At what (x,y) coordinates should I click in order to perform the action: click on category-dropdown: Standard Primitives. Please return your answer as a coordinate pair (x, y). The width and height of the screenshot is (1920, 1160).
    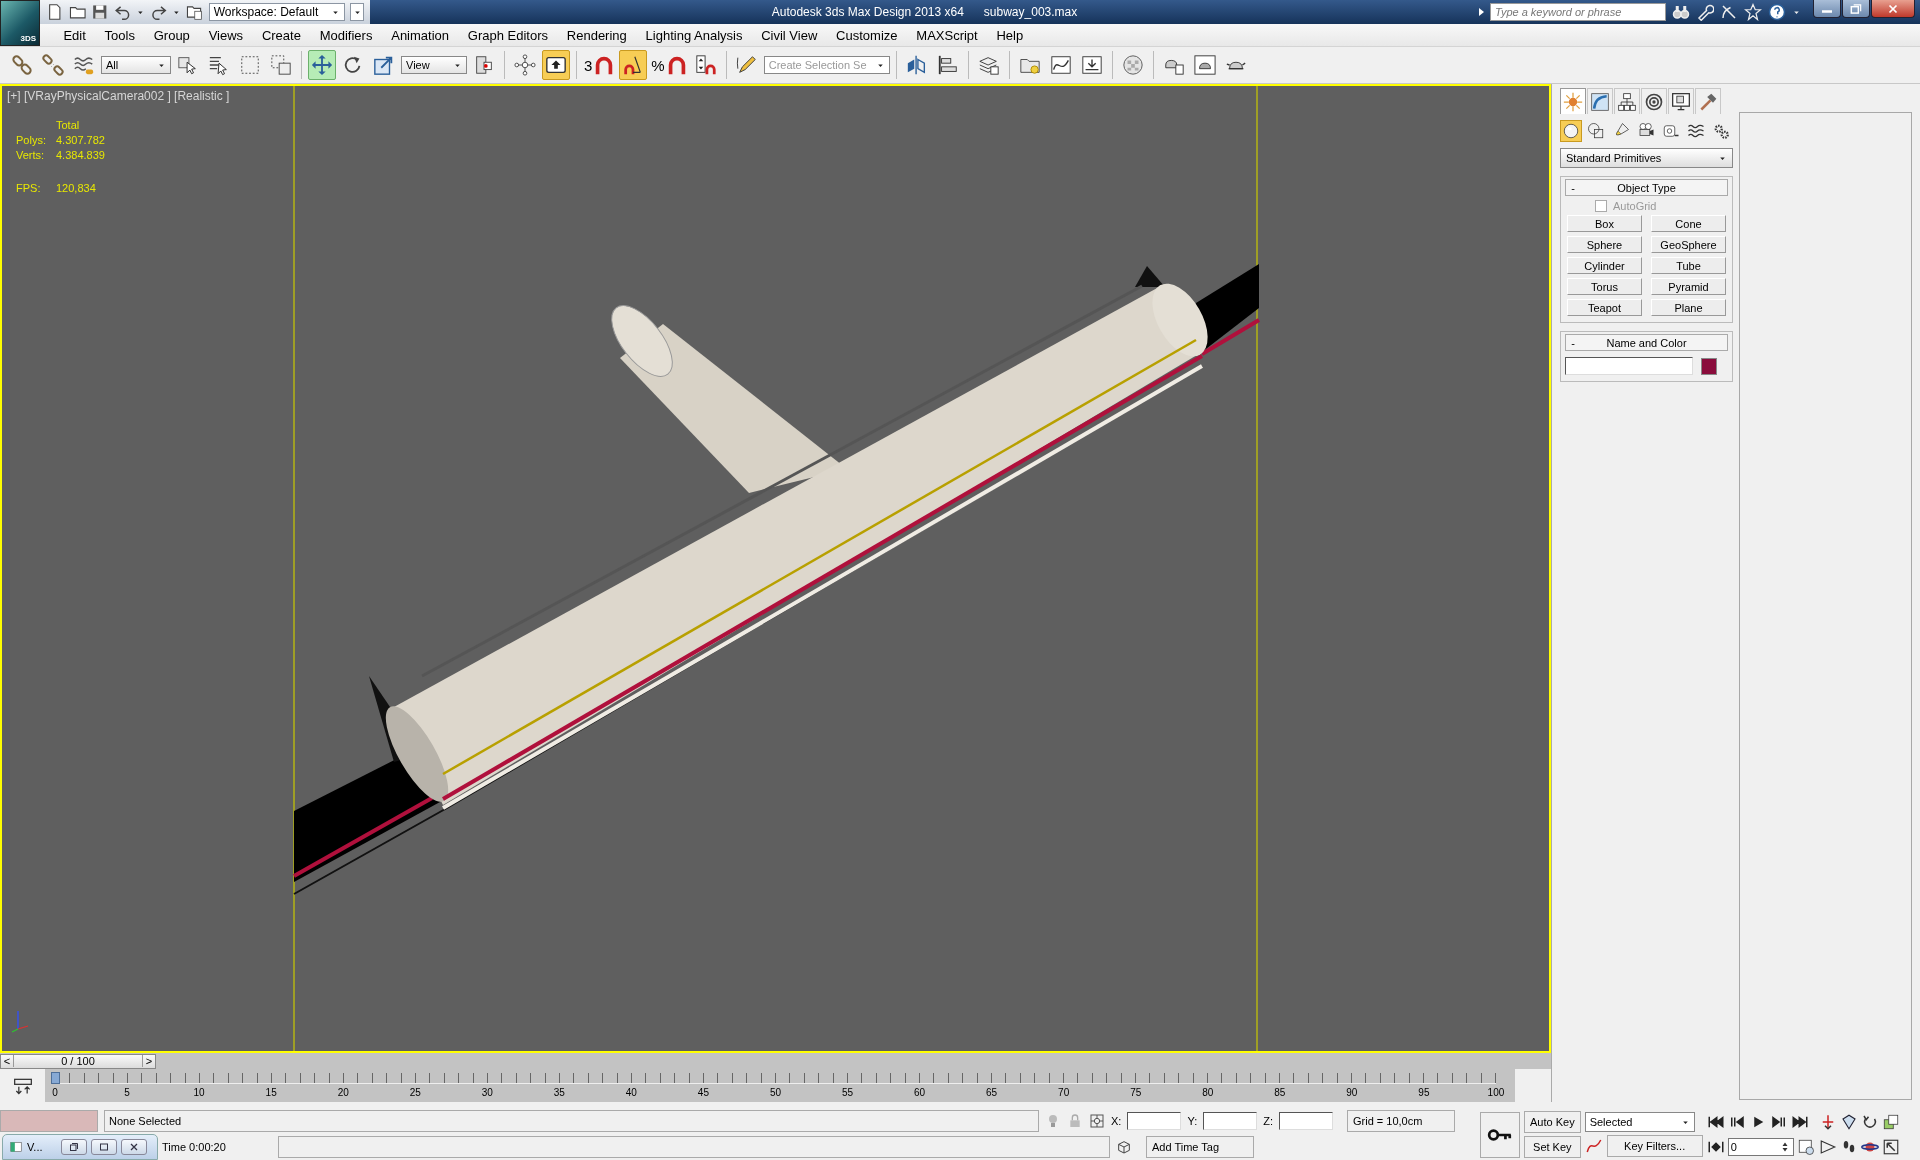
    Looking at the image, I should click on (1646, 158).